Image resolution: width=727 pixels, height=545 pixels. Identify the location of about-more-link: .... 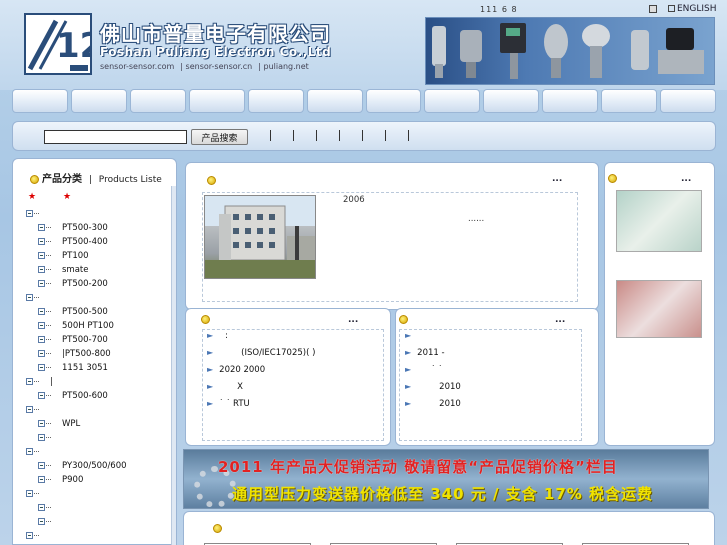
(557, 179).